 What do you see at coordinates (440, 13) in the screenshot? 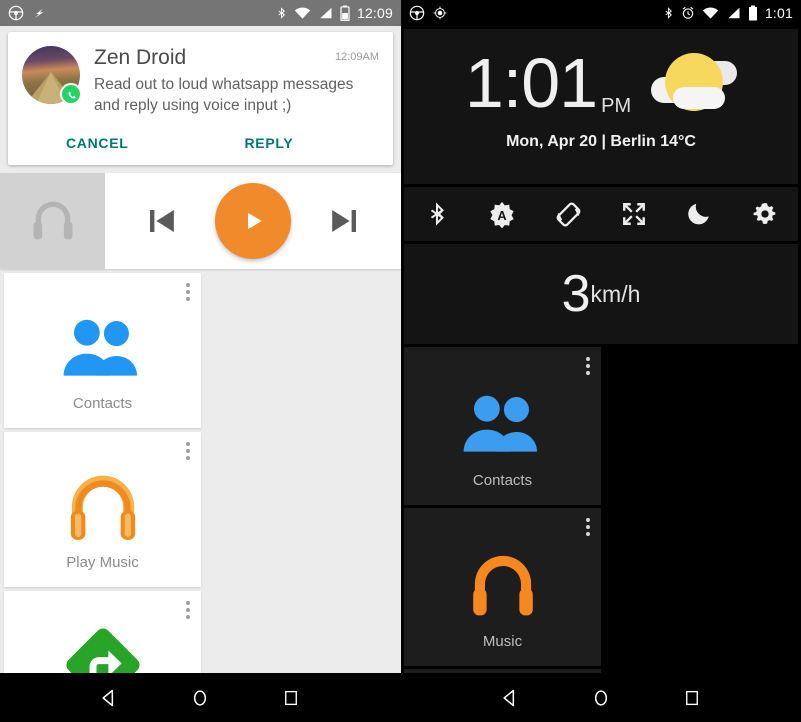
I see `gps-icon` at bounding box center [440, 13].